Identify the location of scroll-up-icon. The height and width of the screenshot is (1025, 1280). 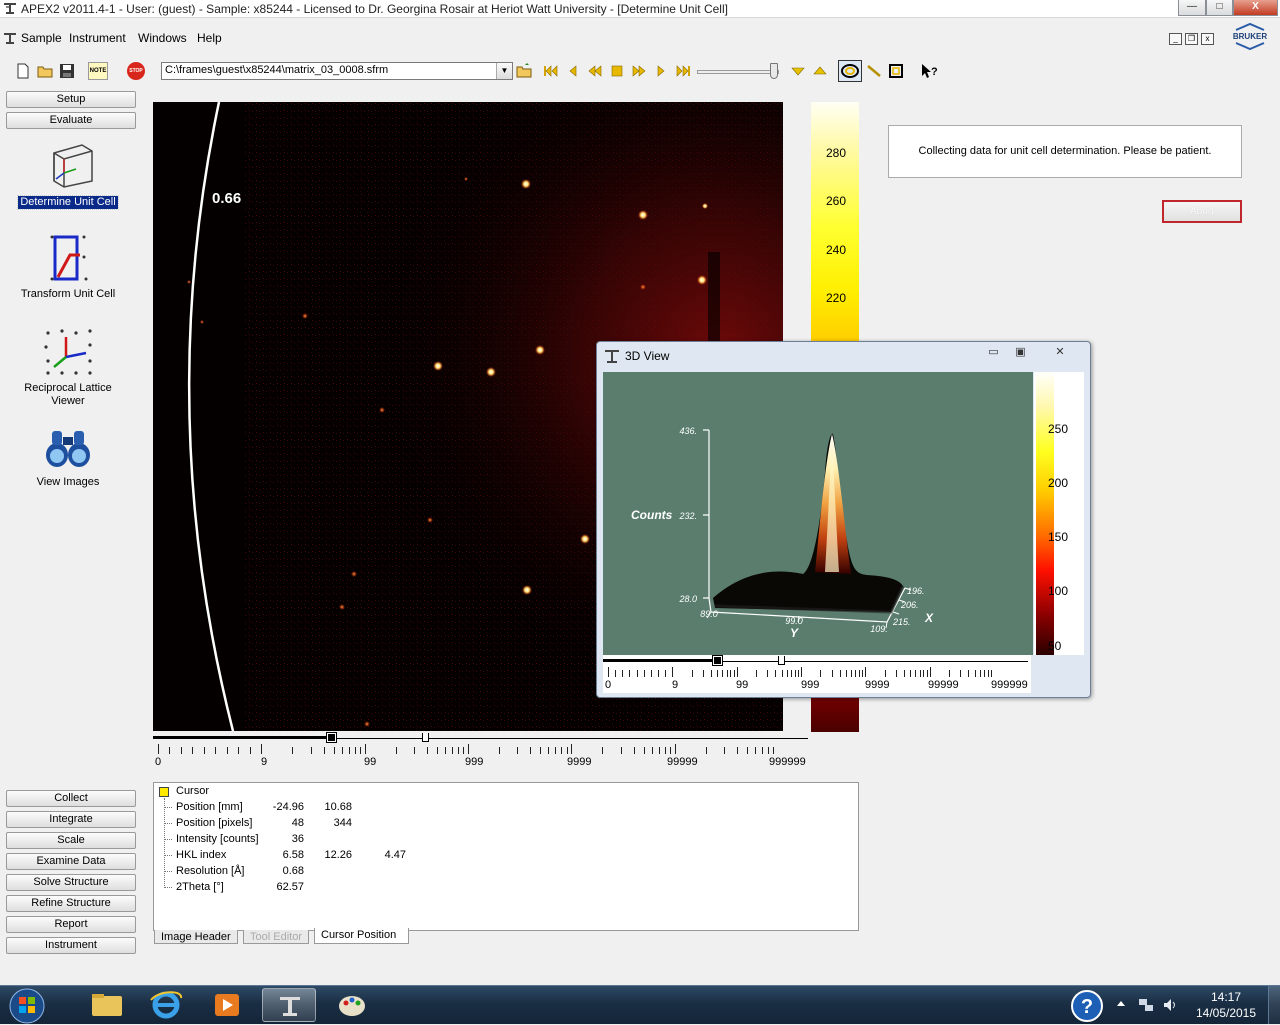
(820, 71).